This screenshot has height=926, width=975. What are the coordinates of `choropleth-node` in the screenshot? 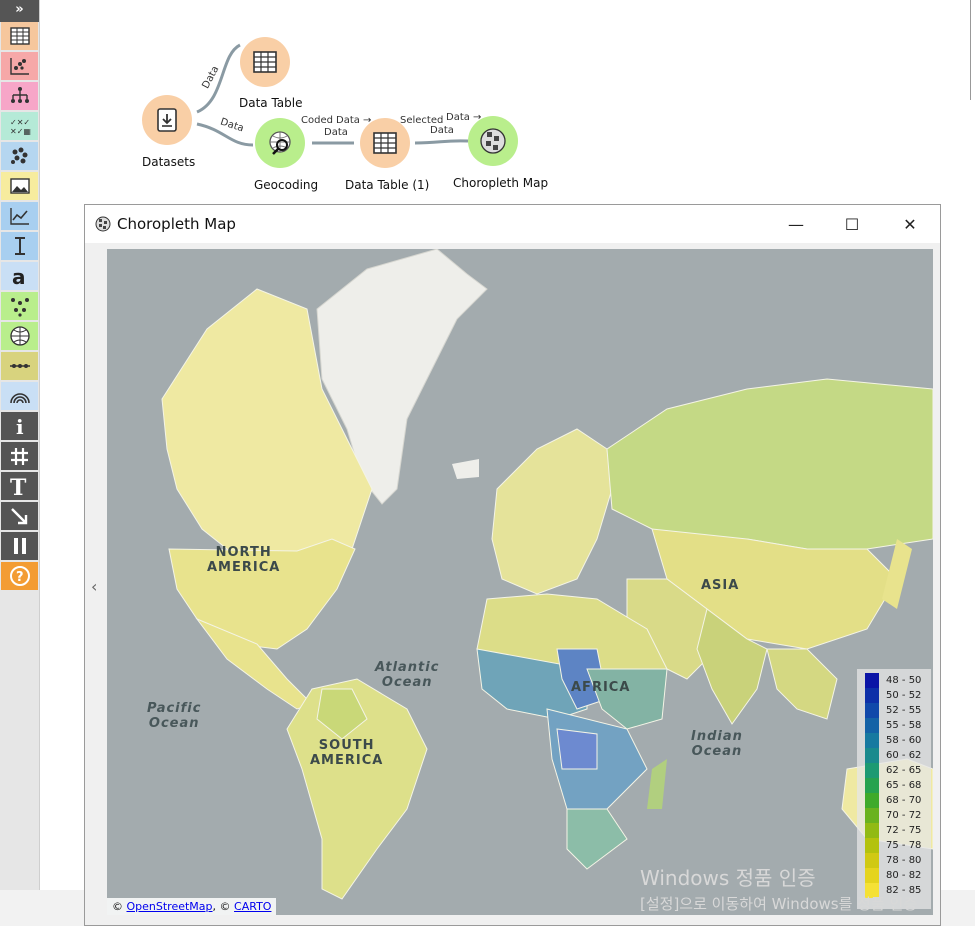 It's located at (493, 141).